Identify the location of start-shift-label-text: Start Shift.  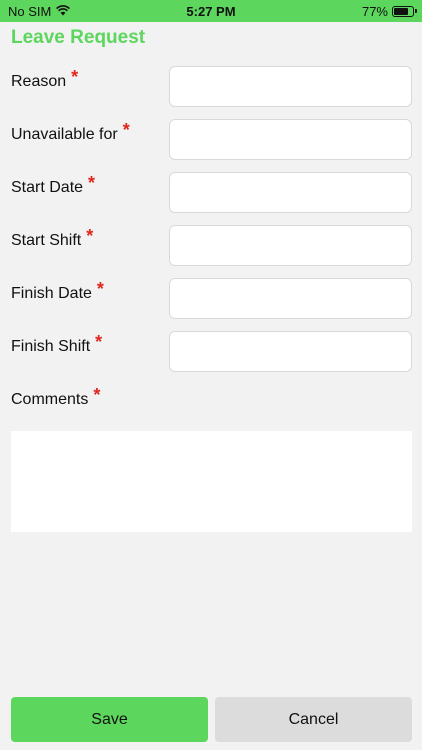
(46, 240).